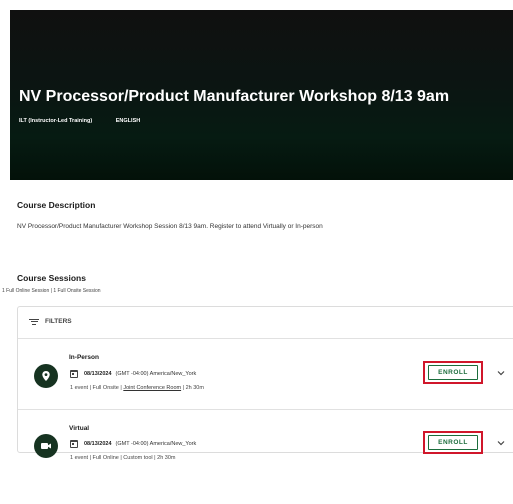 This screenshot has height=504, width=513. Describe the element at coordinates (128, 121) in the screenshot. I see `tag-language: ENGLISH` at that location.